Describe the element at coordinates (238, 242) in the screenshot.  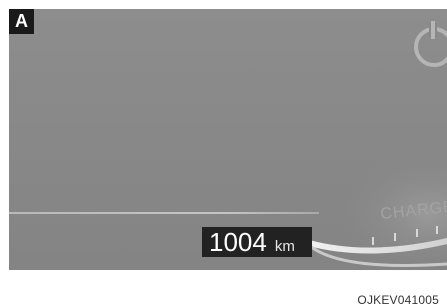
I see `odometer-value: 1004` at that location.